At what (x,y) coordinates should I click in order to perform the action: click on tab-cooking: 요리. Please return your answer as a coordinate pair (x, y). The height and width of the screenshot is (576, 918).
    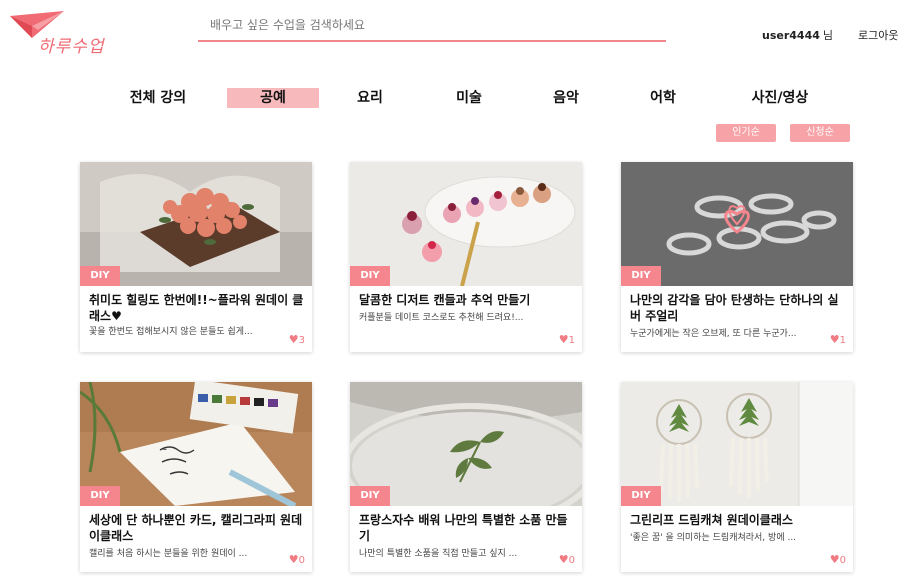
    Looking at the image, I should click on (370, 98).